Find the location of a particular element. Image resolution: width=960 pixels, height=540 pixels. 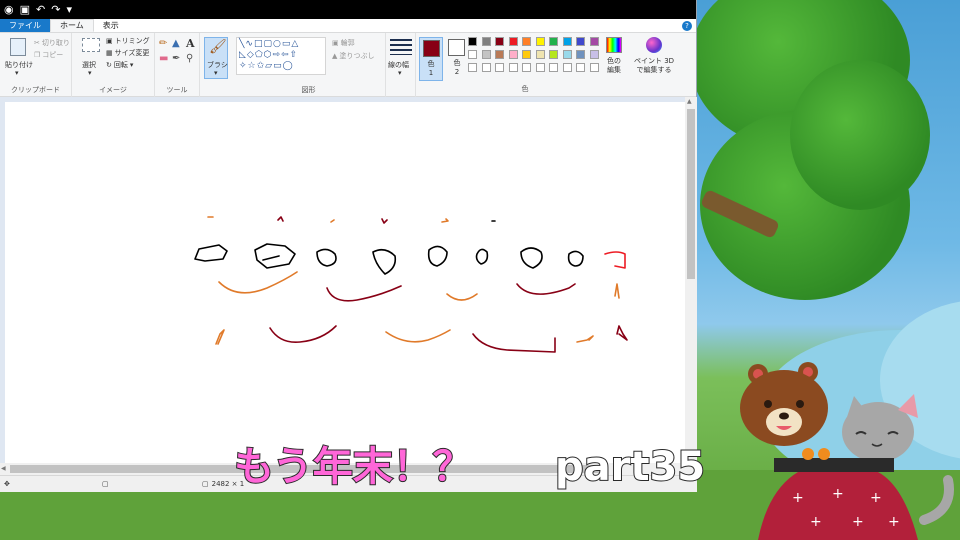

cat-tail is located at coordinates (936, 500).